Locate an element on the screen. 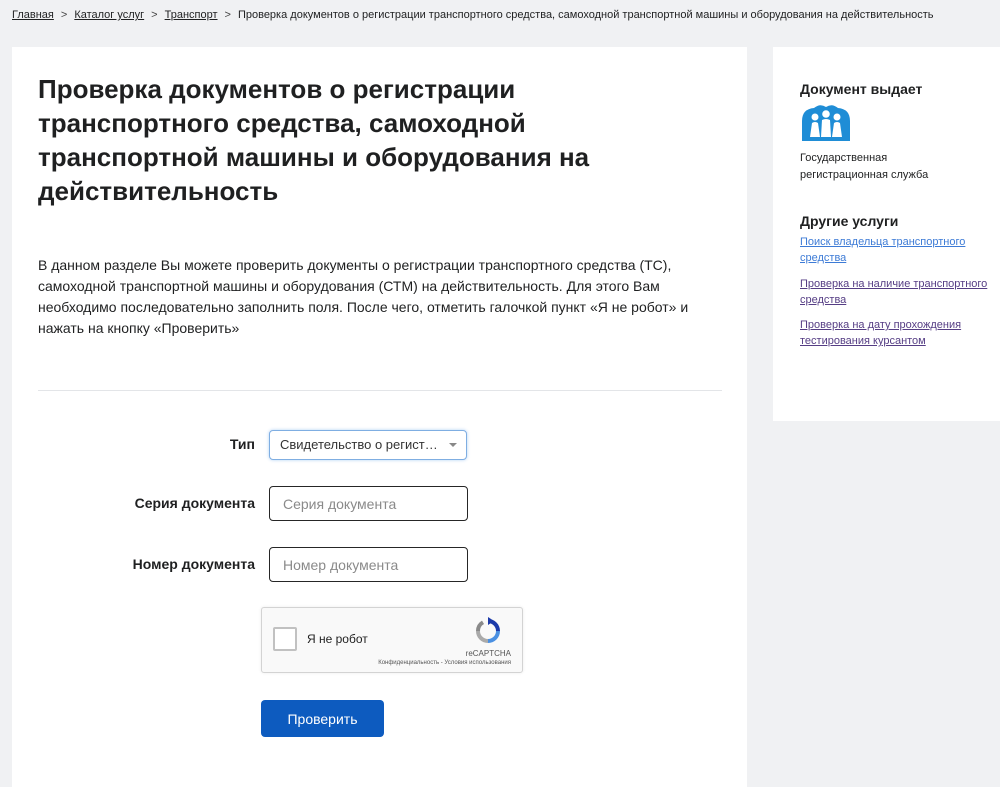  recaptcha-logo-icon is located at coordinates (488, 630).